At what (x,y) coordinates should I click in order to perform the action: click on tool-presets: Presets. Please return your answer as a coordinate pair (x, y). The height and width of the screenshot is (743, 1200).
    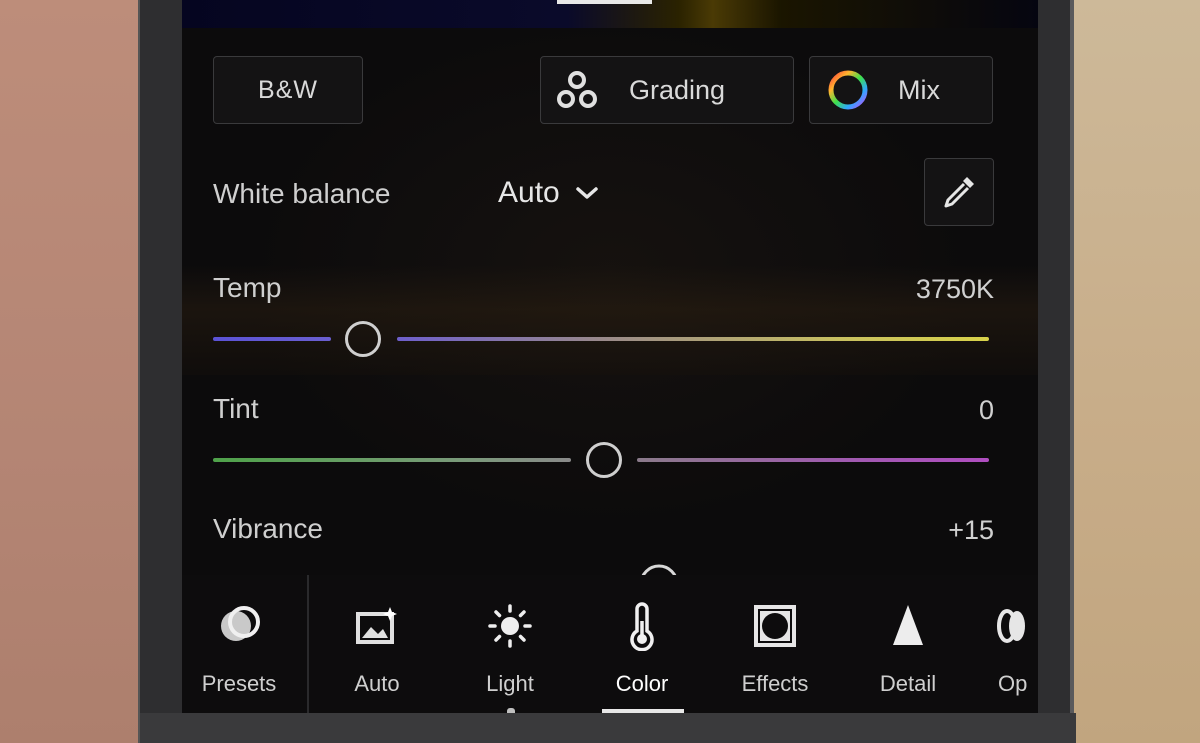
    Looking at the image, I should click on (240, 644).